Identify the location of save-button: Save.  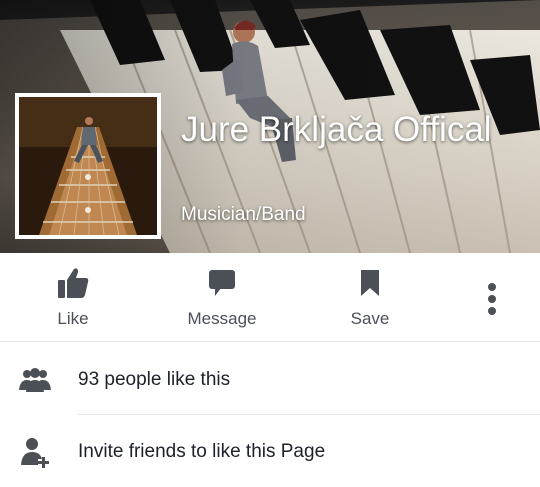
(370, 297).